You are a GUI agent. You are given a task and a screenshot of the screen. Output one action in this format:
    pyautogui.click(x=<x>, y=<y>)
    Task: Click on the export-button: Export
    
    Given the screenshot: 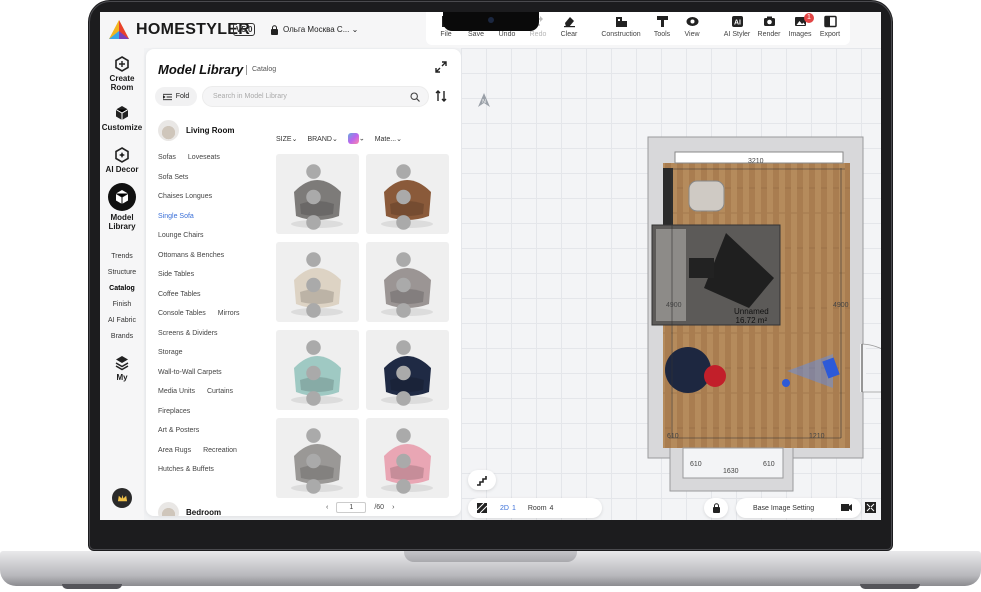 What is the action you would take?
    pyautogui.click(x=830, y=29)
    